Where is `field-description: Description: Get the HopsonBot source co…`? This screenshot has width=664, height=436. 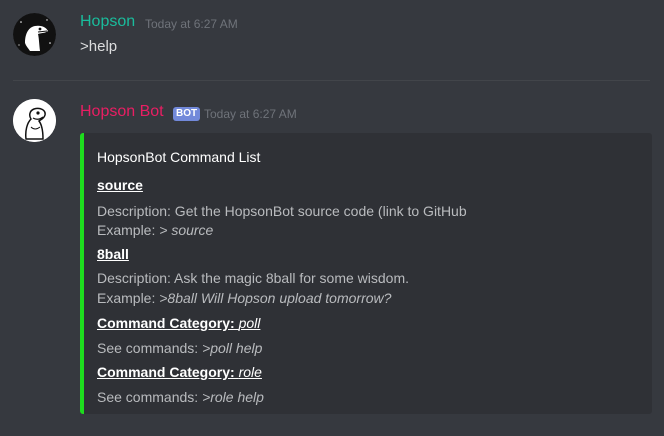 field-description: Description: Get the HopsonBot source co… is located at coordinates (282, 211).